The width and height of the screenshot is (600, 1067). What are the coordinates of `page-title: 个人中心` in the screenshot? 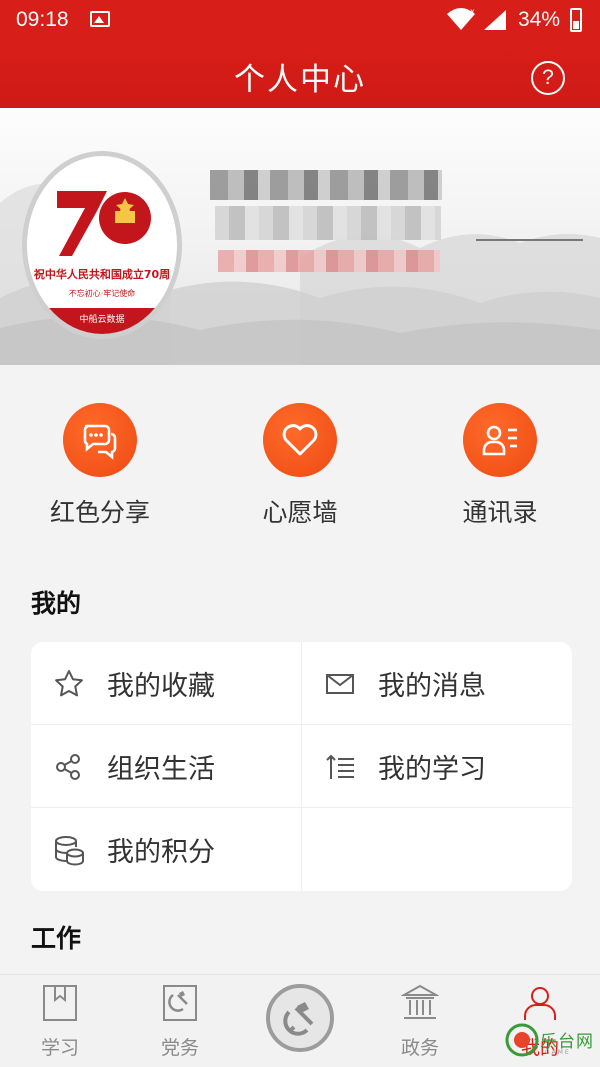 It's located at (300, 80).